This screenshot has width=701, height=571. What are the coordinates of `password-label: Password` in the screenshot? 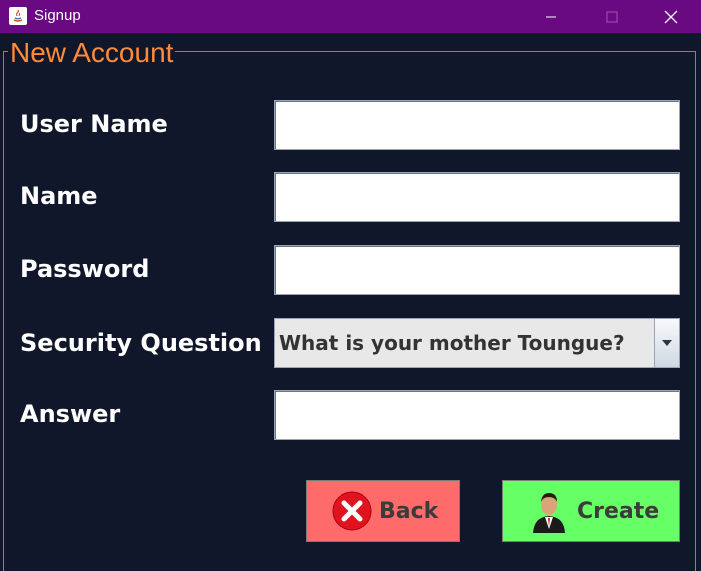 It's located at (85, 269).